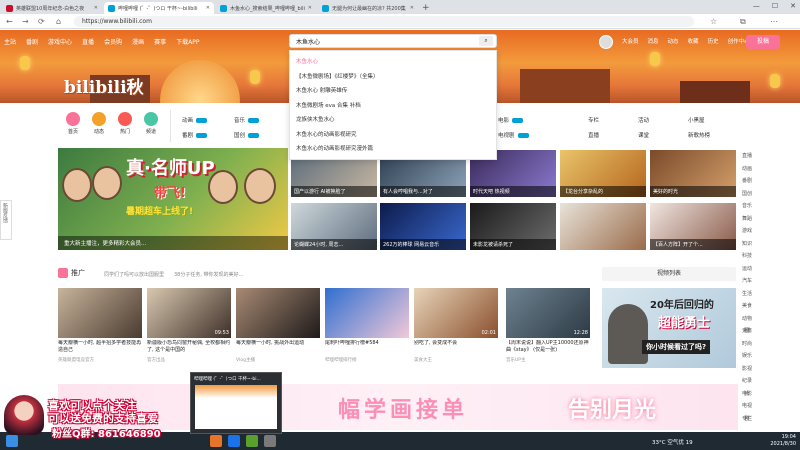 This screenshot has height=450, width=800. I want to click on suggestion-item: 木鱼微剧场 eva 合集 补档, so click(393, 106).